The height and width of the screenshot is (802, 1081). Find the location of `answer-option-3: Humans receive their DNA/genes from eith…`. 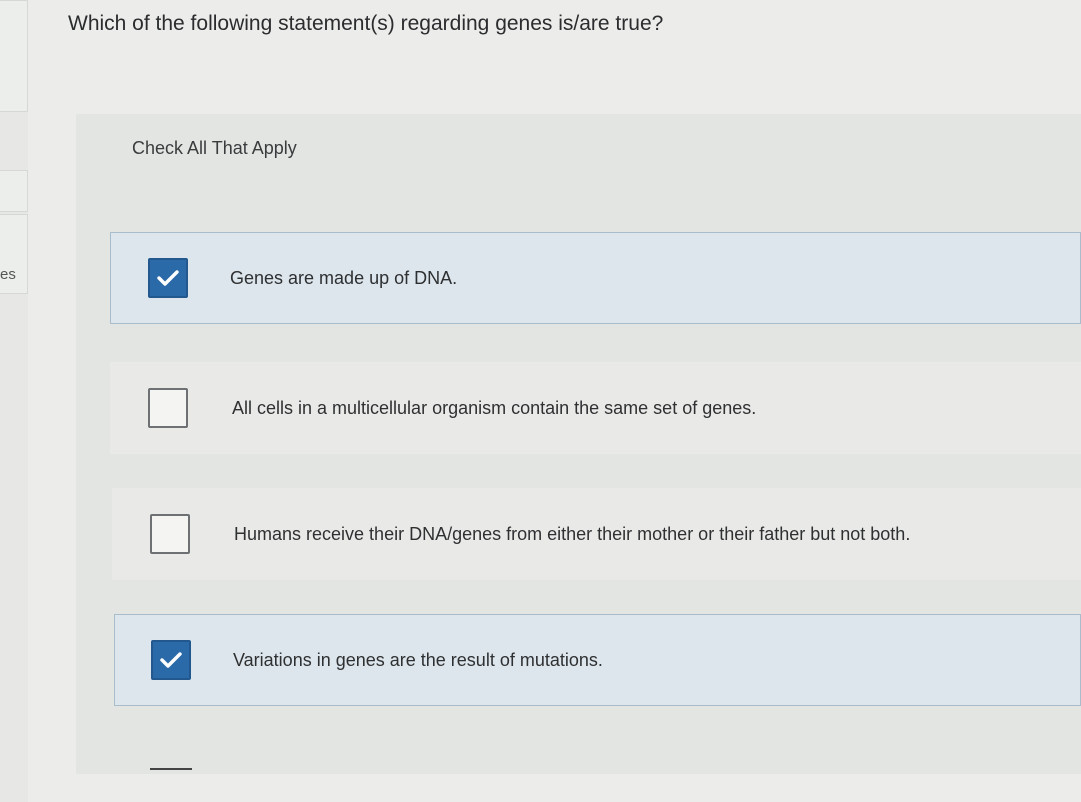

answer-option-3: Humans receive their DNA/genes from eith… is located at coordinates (596, 534).